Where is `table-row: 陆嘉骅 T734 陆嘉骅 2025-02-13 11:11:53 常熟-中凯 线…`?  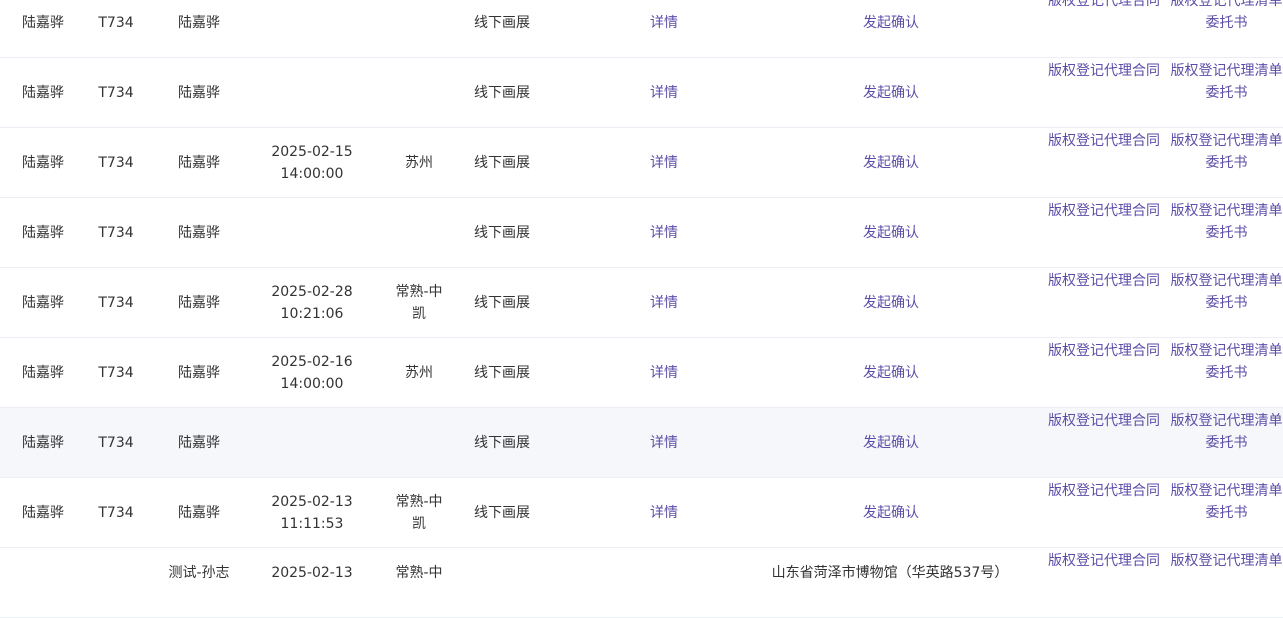
table-row: 陆嘉骅 T734 陆嘉骅 2025-02-13 11:11:53 常熟-中凯 线… is located at coordinates (641, 513).